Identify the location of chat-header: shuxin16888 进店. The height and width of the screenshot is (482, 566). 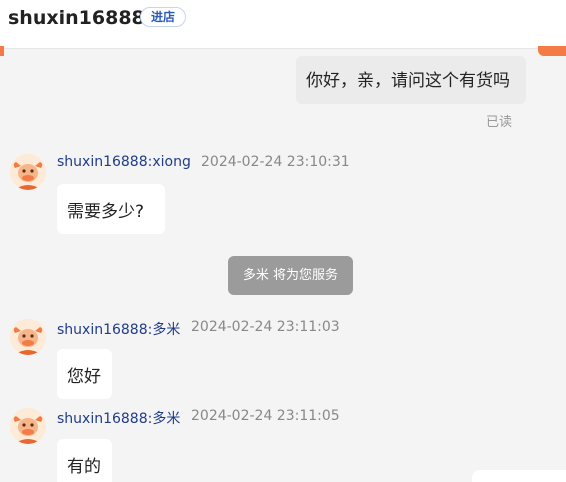
(283, 24).